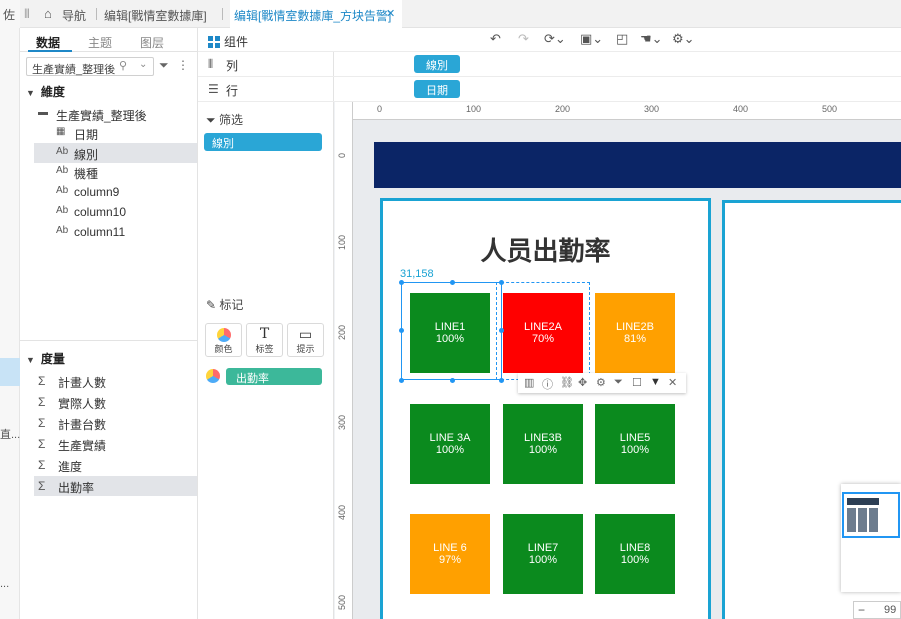  I want to click on redo-icon: ↷, so click(523, 39).